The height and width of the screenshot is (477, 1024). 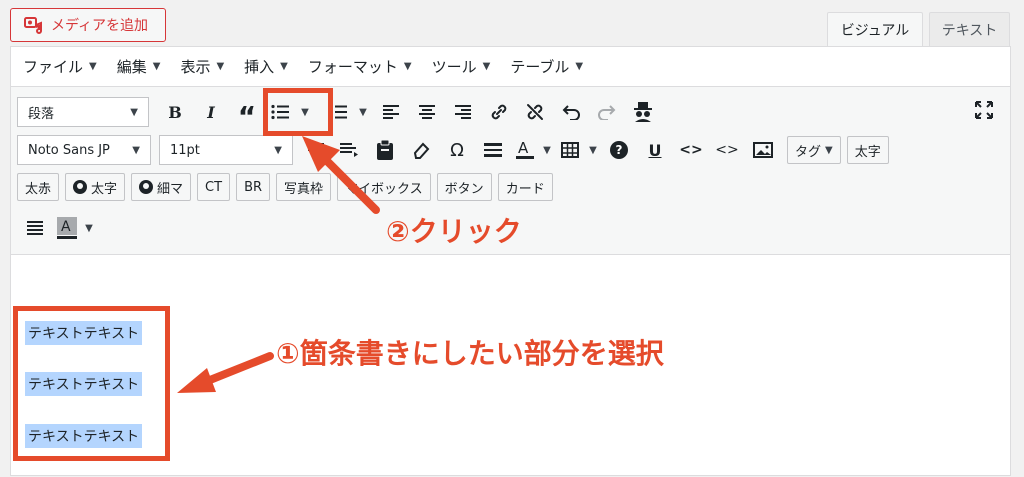 I want to click on bold-text-button: 太字, so click(x=867, y=150).